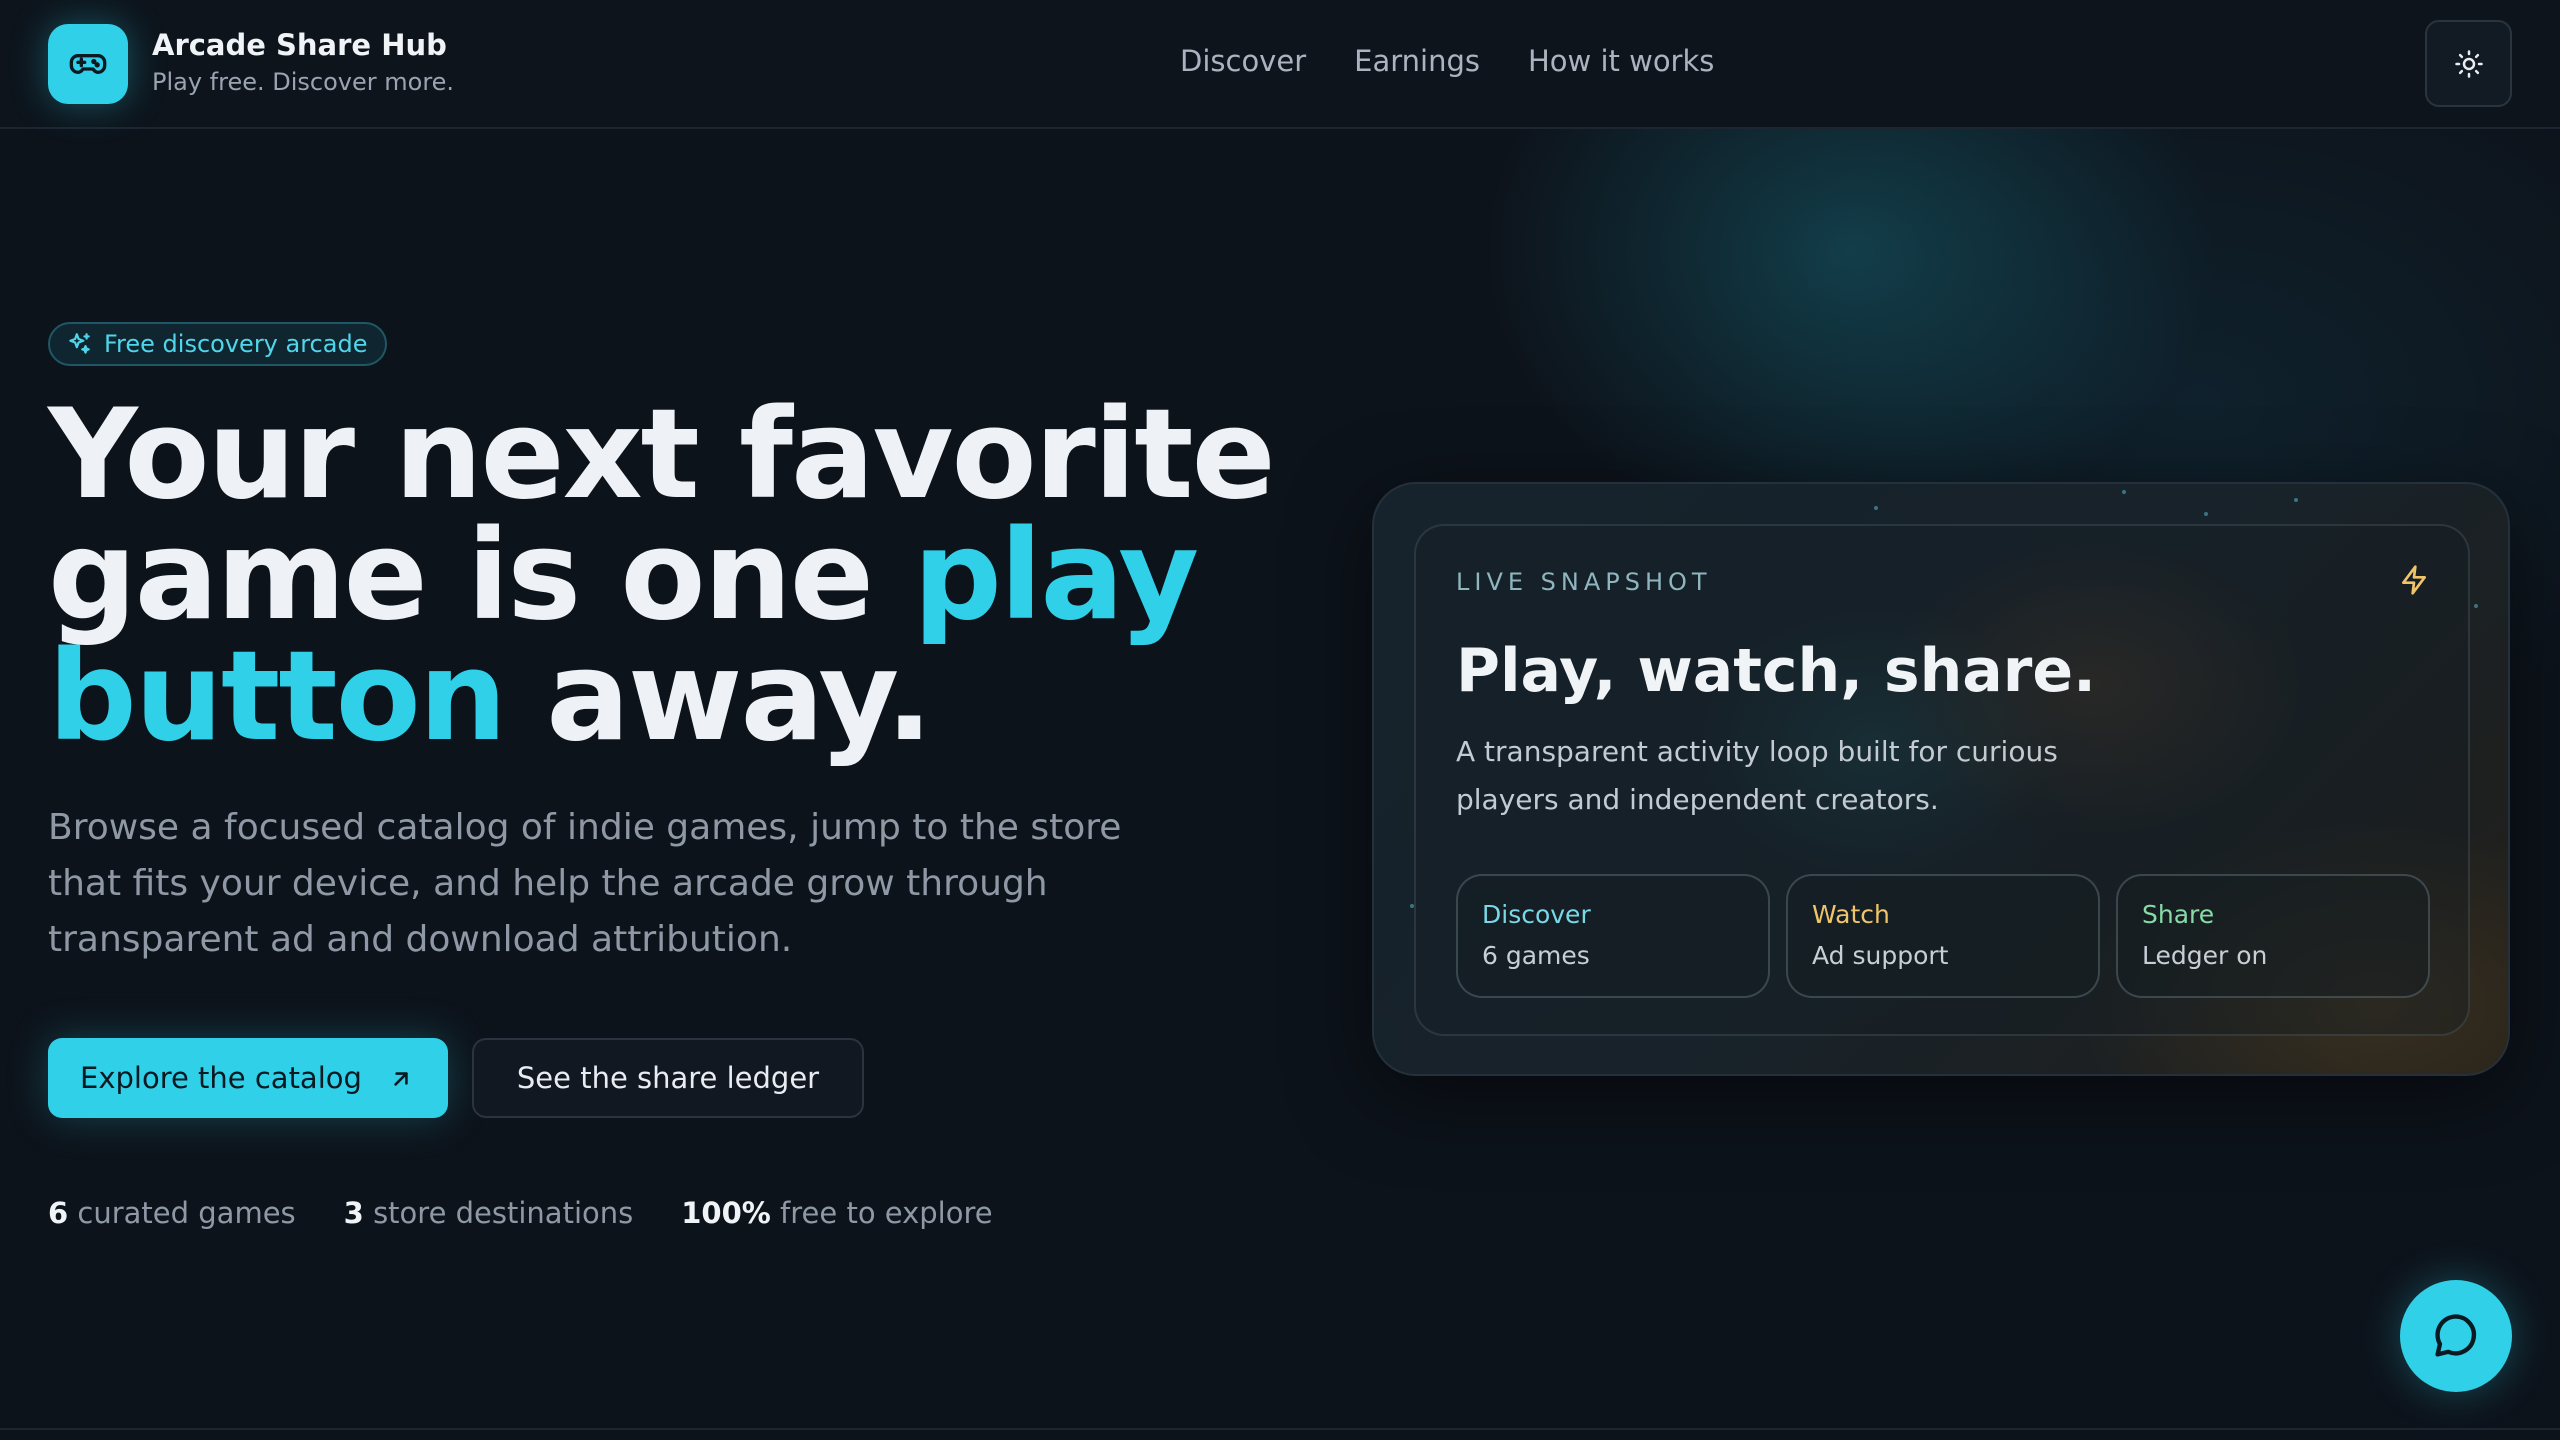  I want to click on chip-value: Ledger on, so click(2205, 955).